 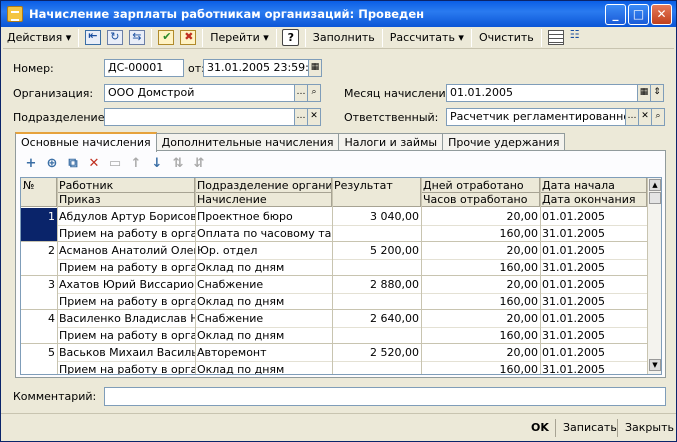 I want to click on month-selector-icon: ⇕, so click(x=657, y=93).